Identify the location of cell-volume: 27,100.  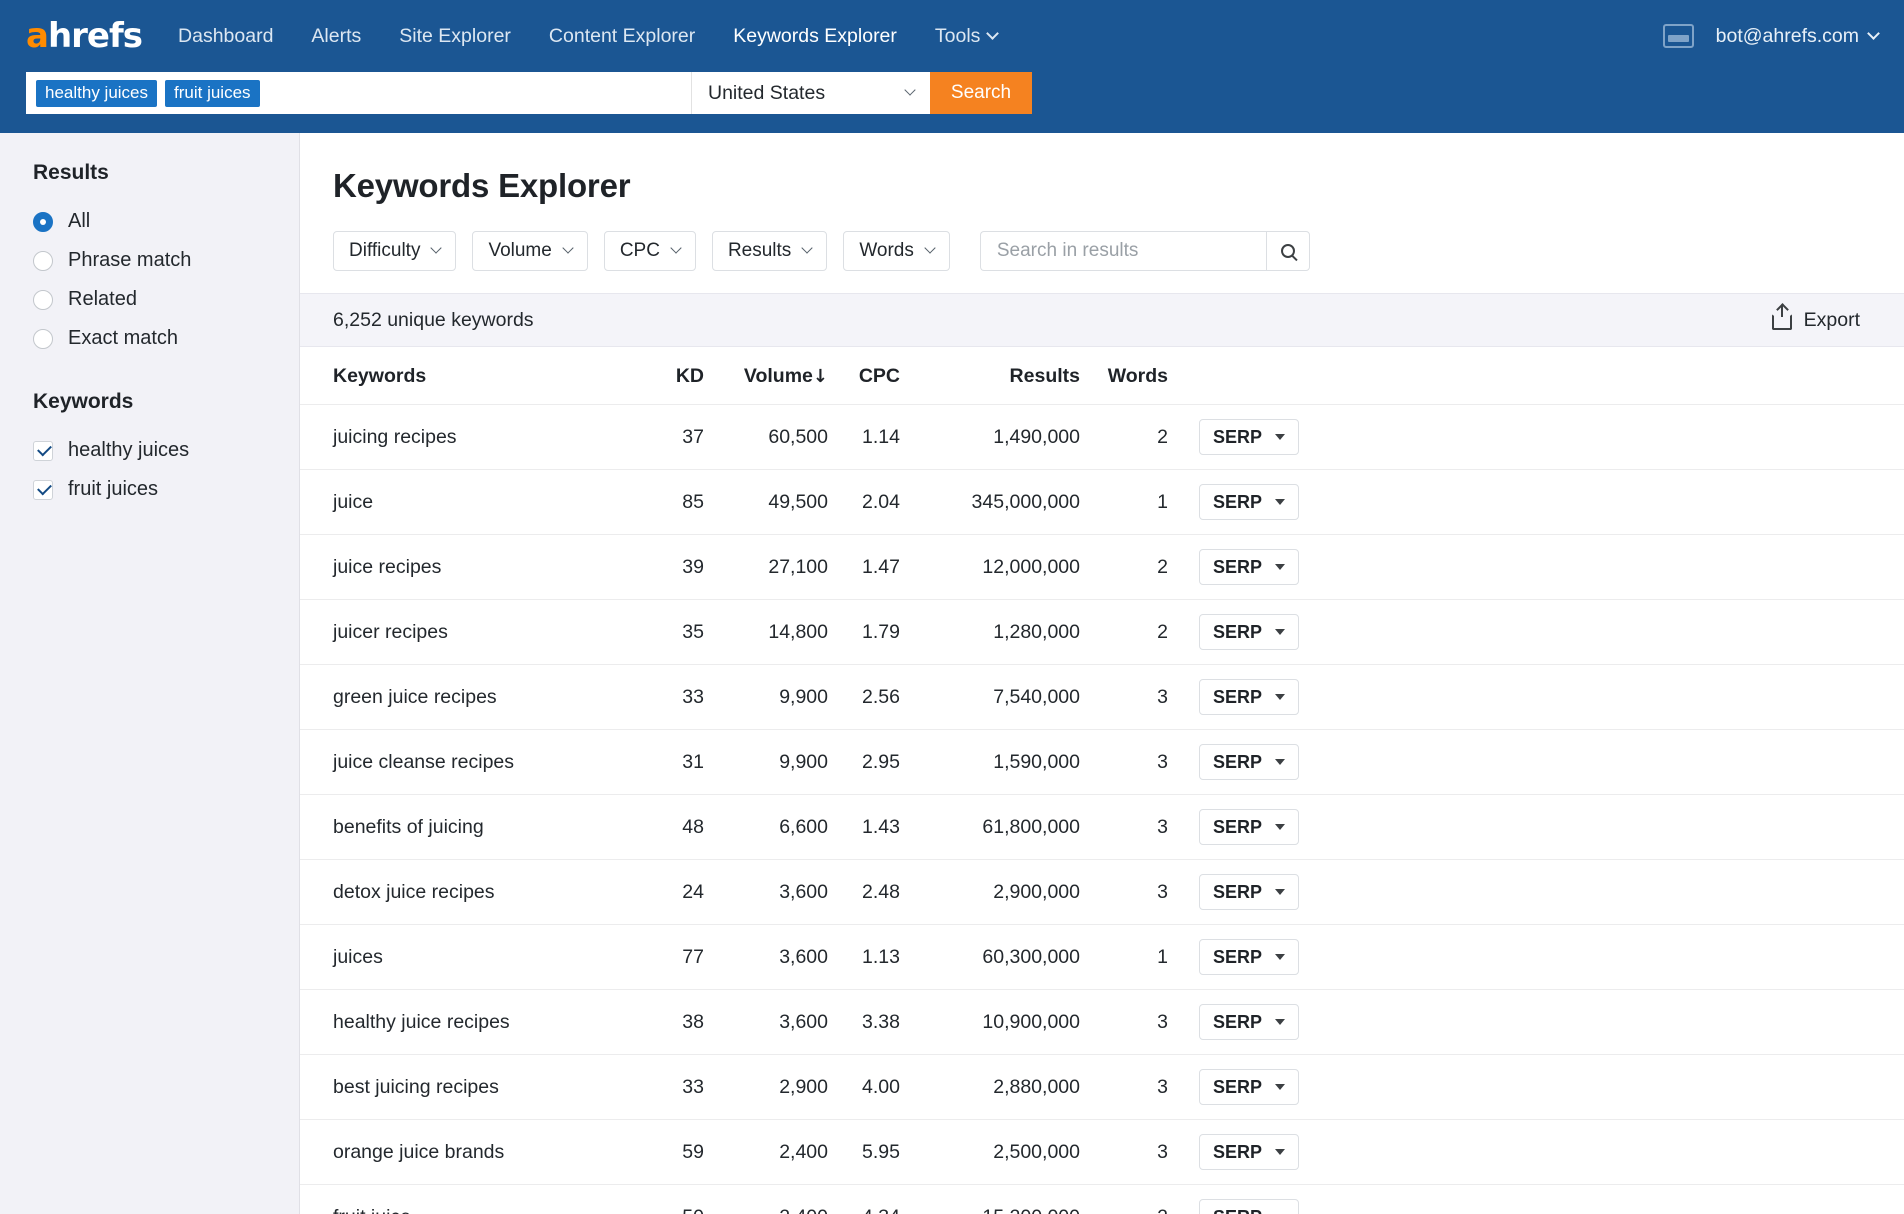
(766, 567).